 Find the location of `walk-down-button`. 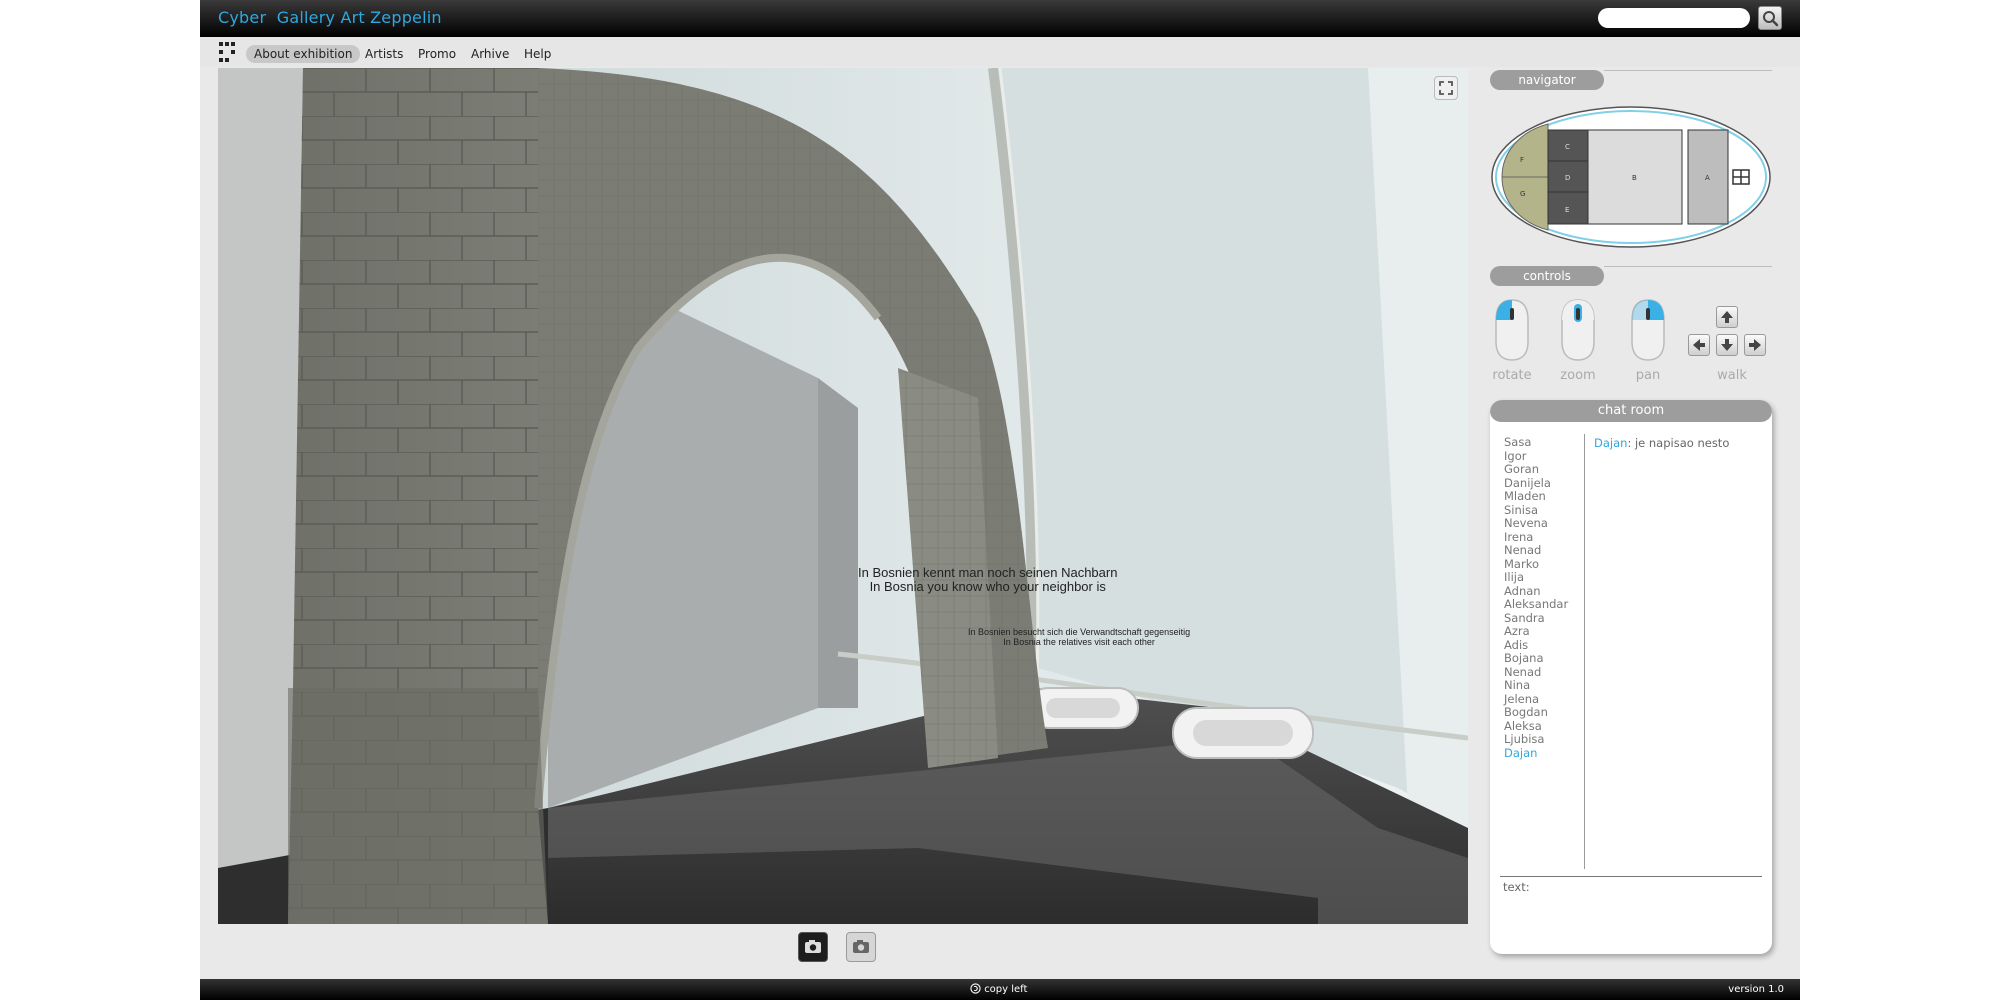

walk-down-button is located at coordinates (1727, 345).